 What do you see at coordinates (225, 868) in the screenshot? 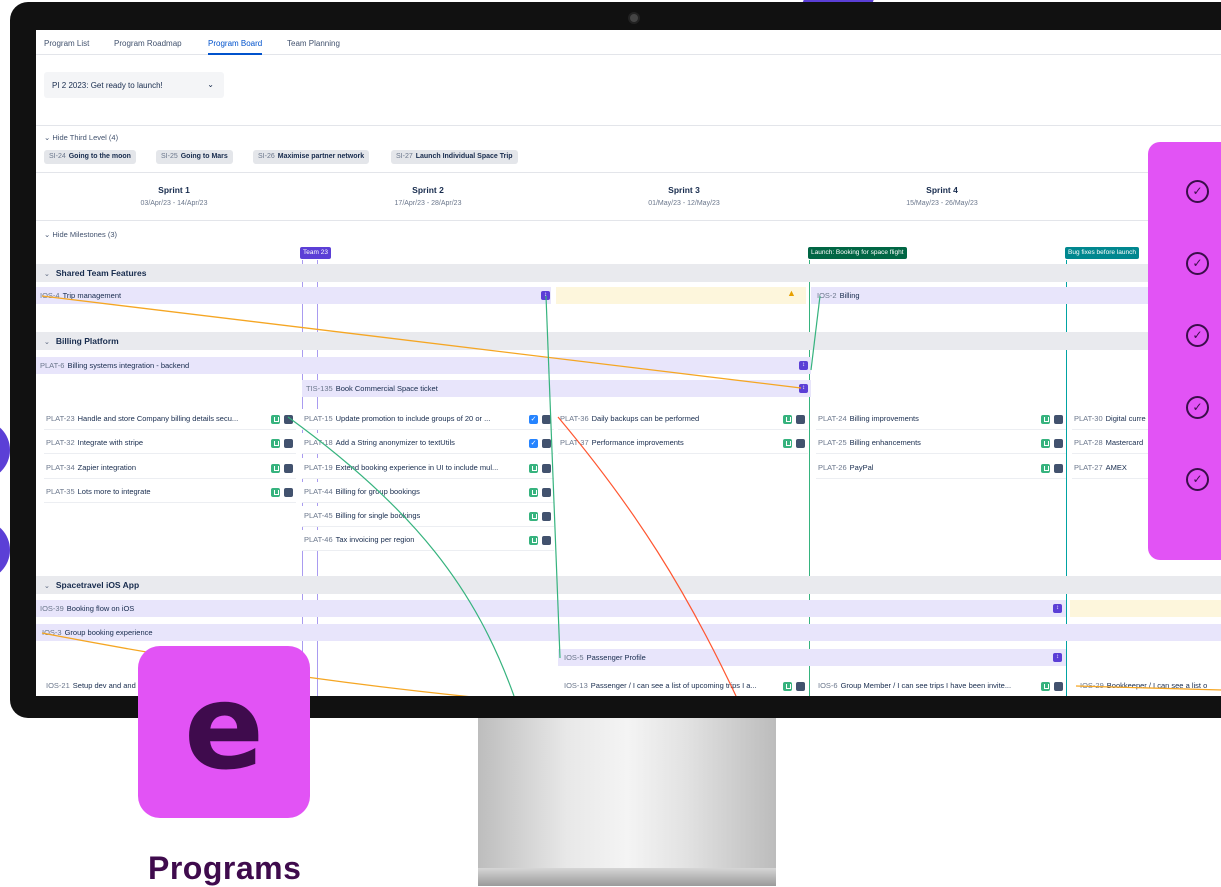
I see `brand-name: Programs` at bounding box center [225, 868].